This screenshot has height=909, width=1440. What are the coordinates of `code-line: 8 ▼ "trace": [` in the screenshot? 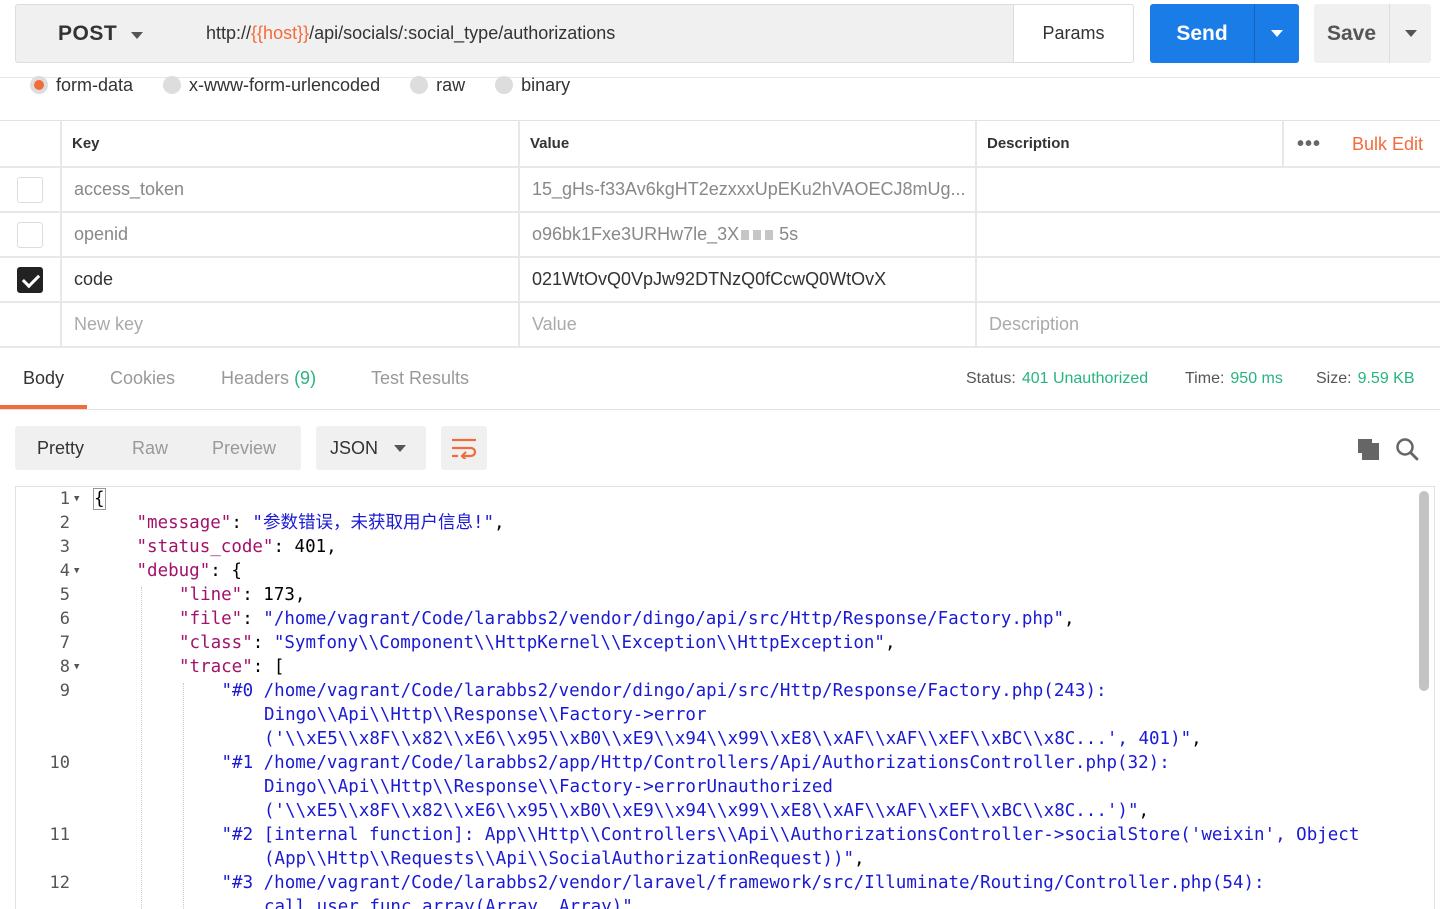 It's located at (716, 667).